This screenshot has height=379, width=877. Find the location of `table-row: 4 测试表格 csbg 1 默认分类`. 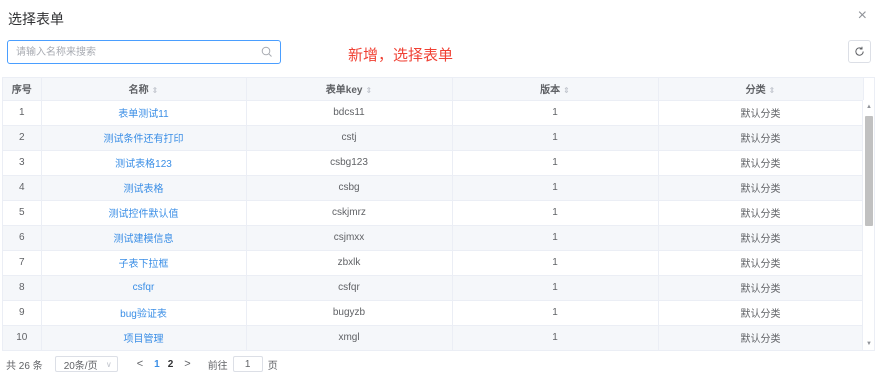

table-row: 4 测试表格 csbg 1 默认分类 is located at coordinates (433, 188).